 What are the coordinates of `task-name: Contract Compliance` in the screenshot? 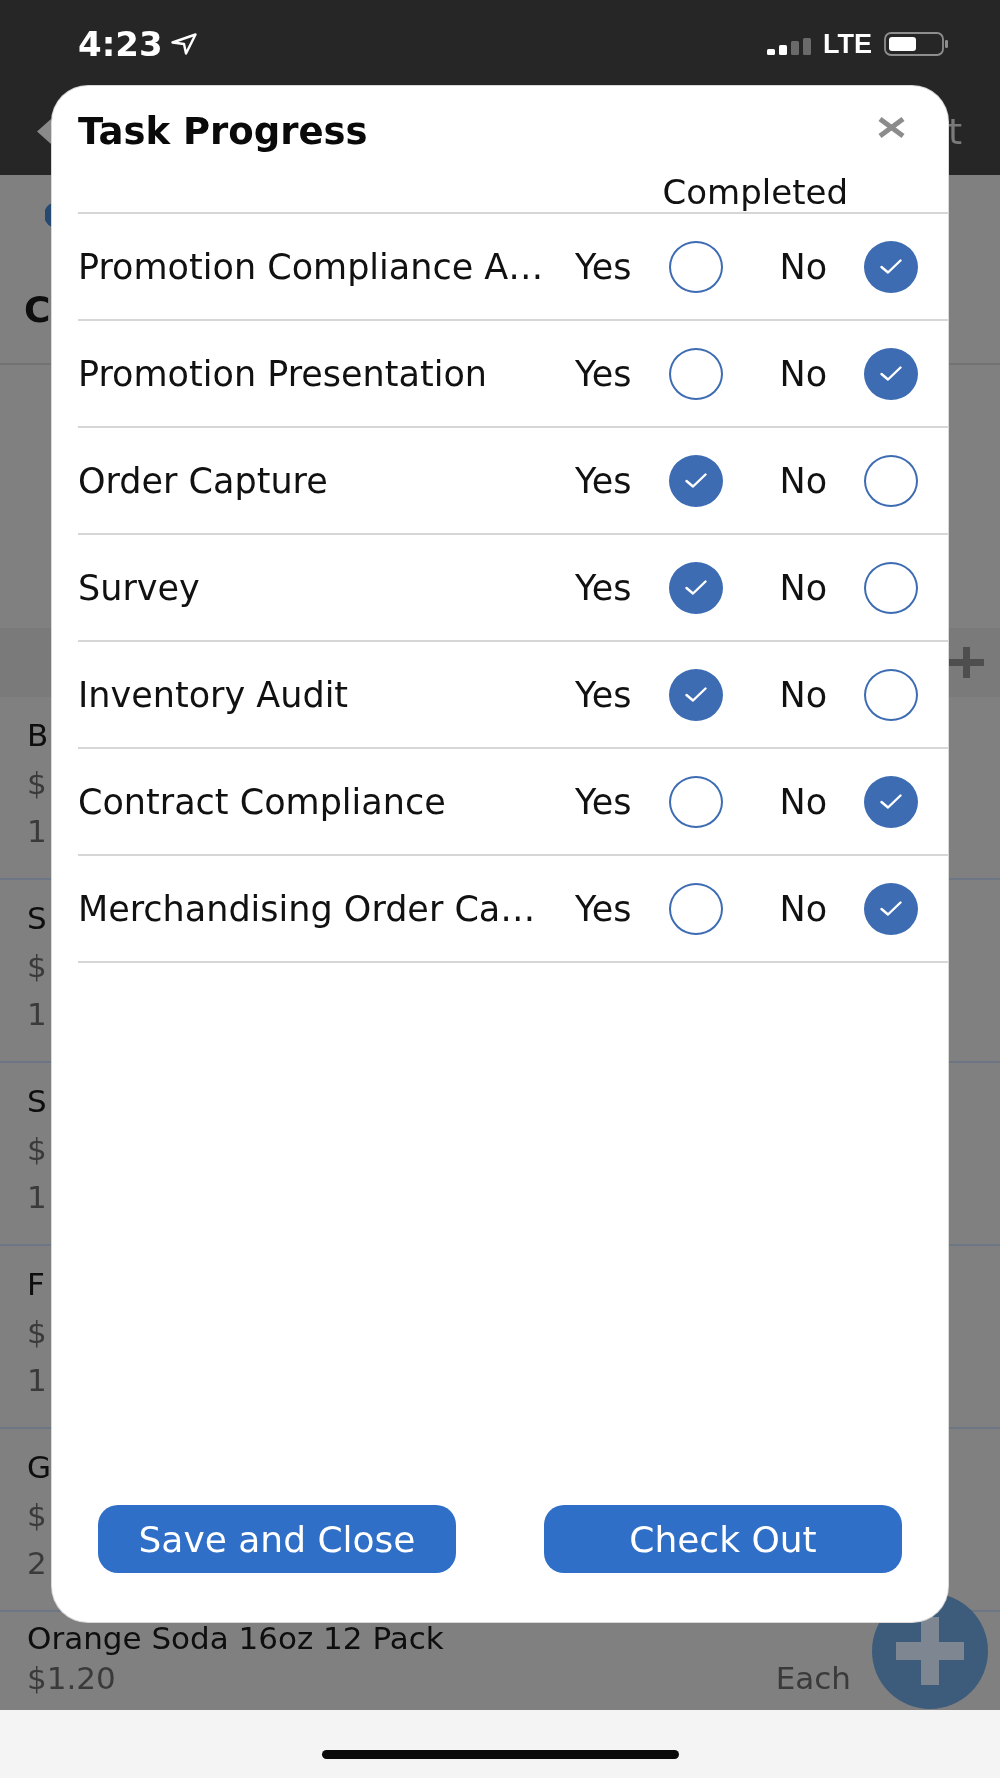 It's located at (262, 802).